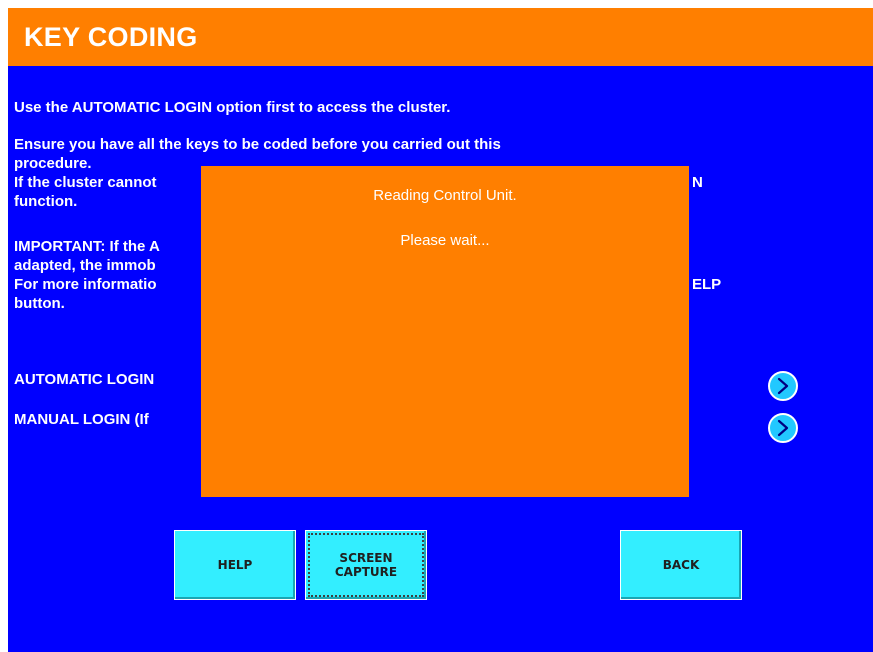 The width and height of the screenshot is (873, 652). I want to click on help-button-label: HELP, so click(235, 565).